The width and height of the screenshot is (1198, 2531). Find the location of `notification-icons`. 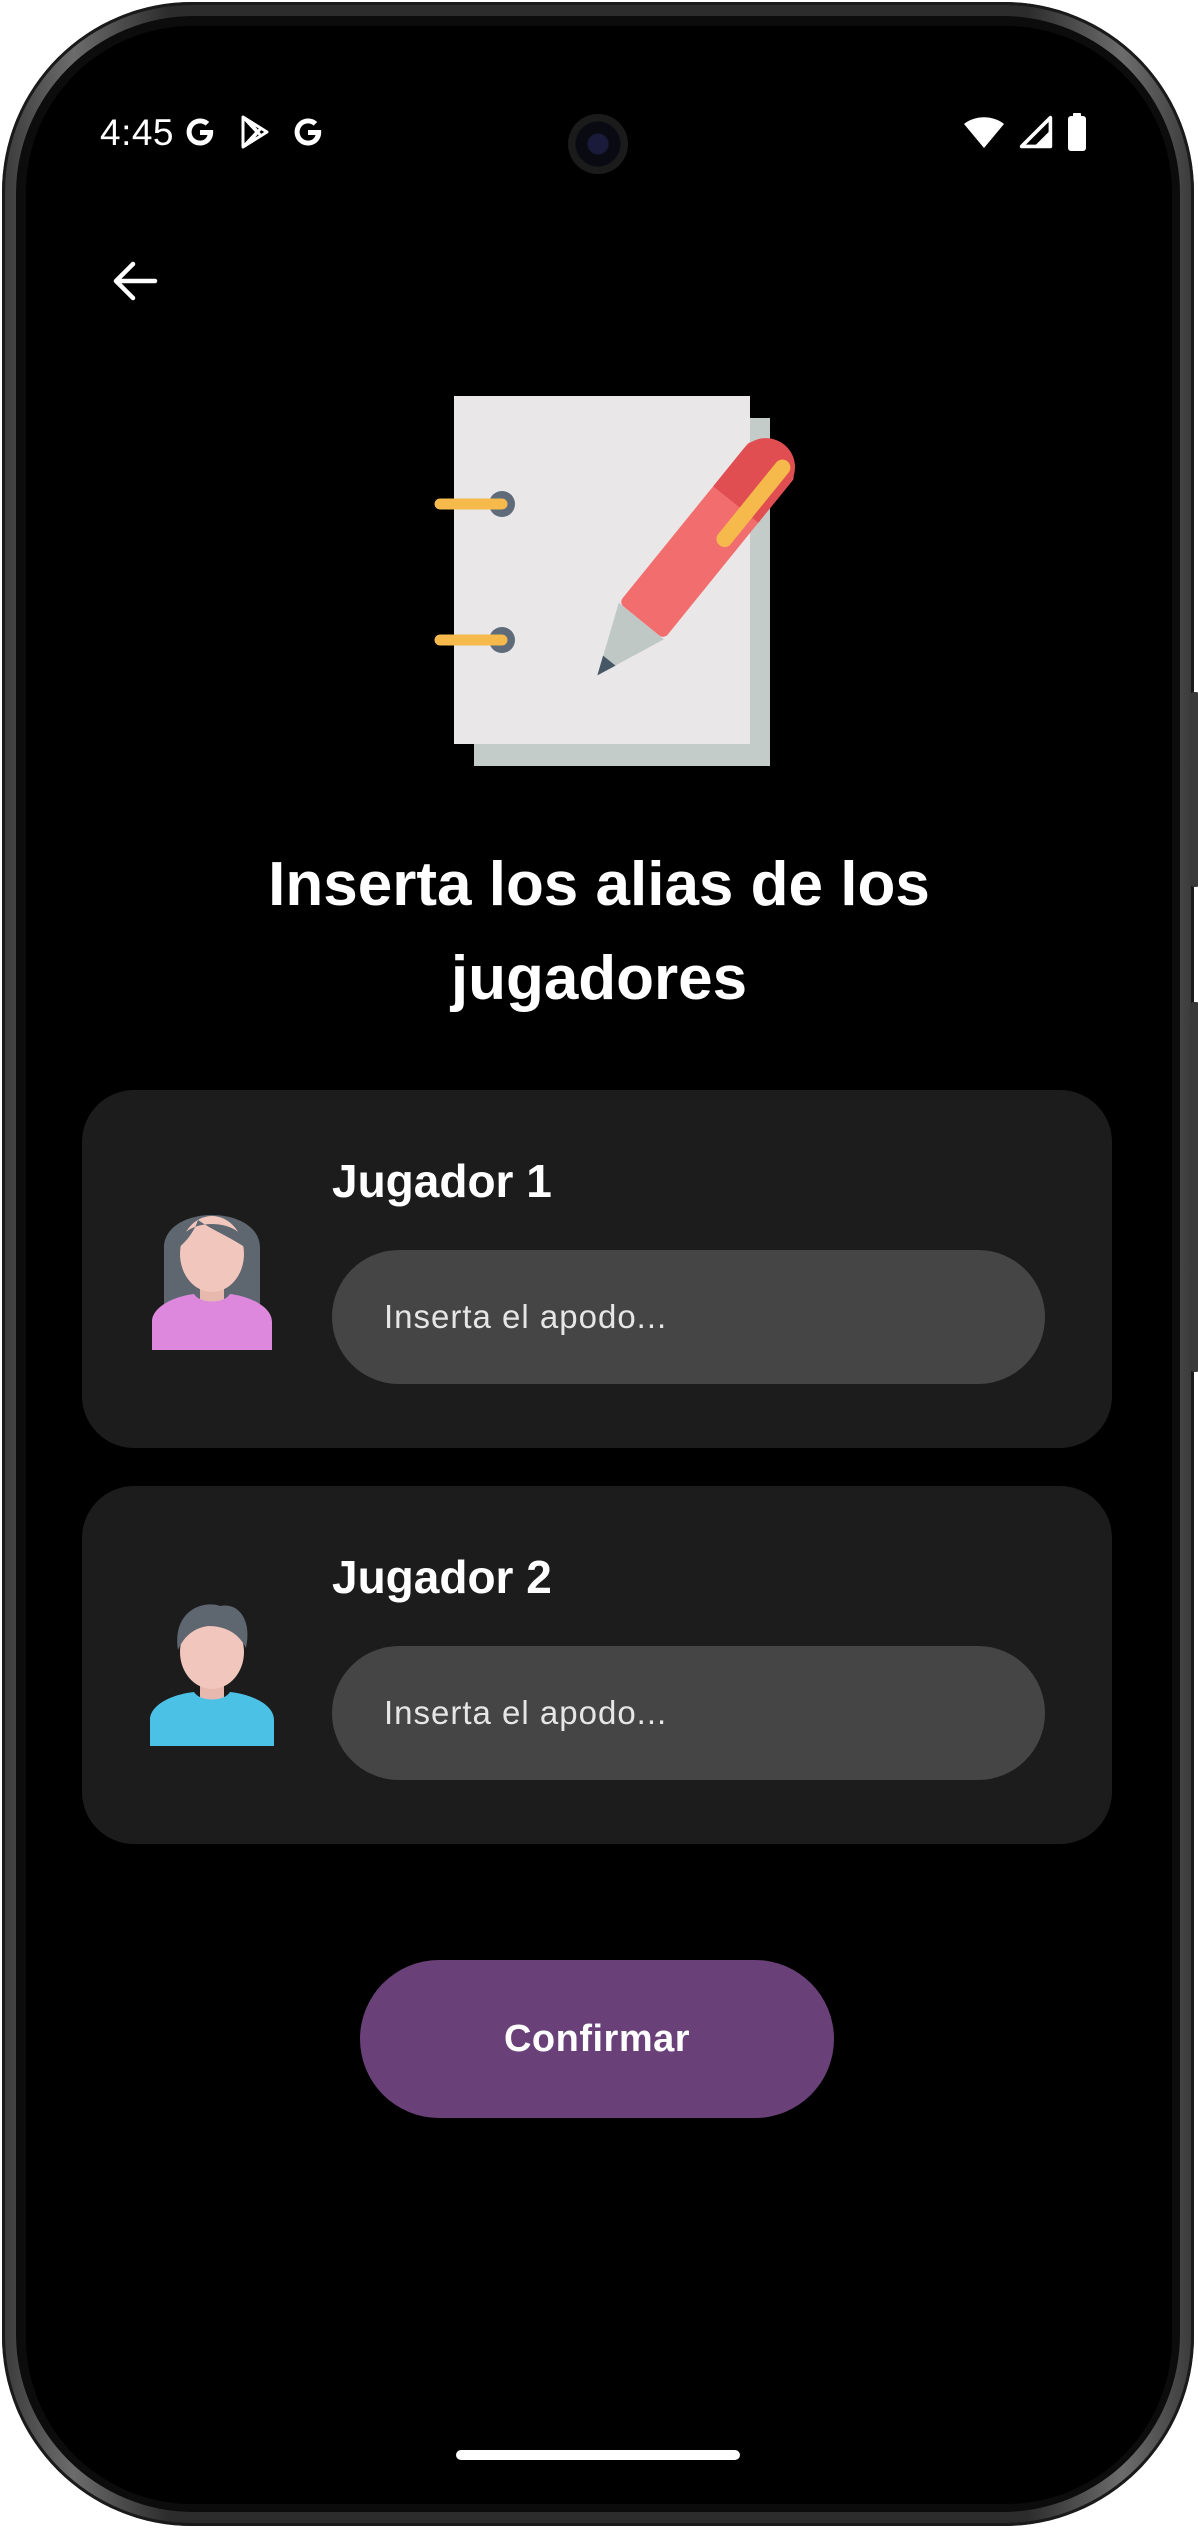

notification-icons is located at coordinates (254, 132).